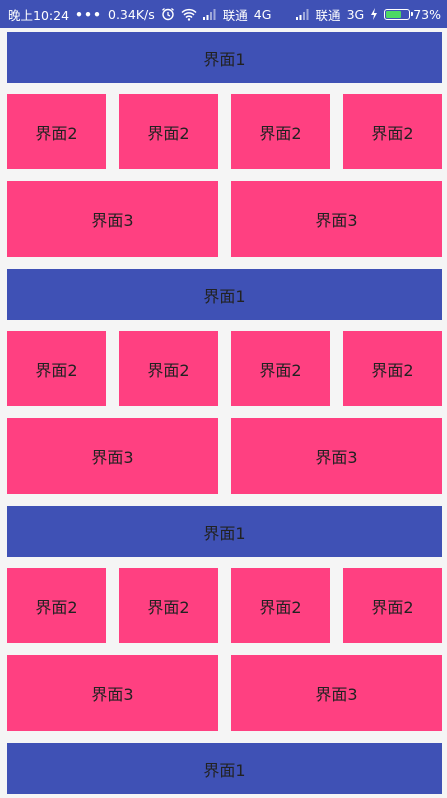  I want to click on status-bar: 晚上10:24 ••• 0.34K/s 联通 4G 联通 3G 73%, so click(223, 14).